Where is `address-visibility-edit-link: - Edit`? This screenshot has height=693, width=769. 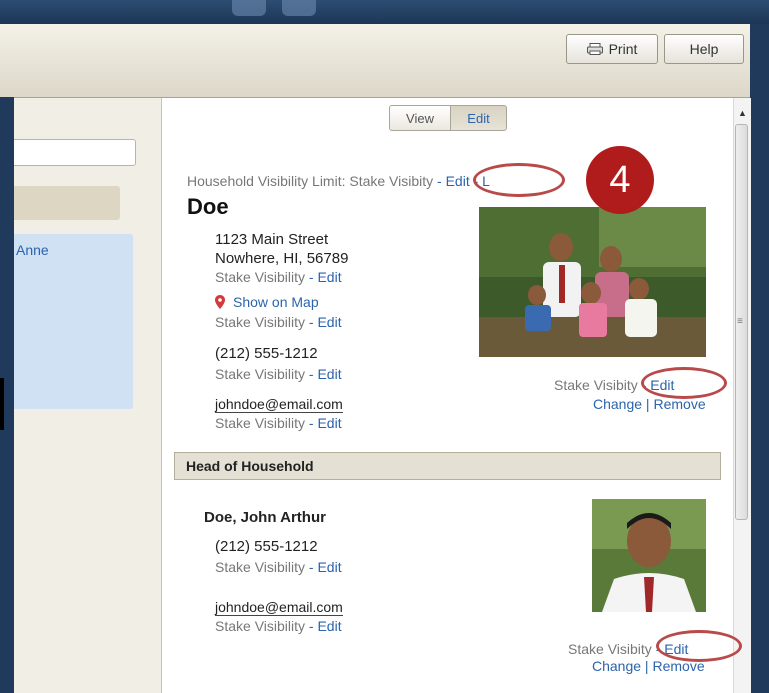 address-visibility-edit-link: - Edit is located at coordinates (325, 277).